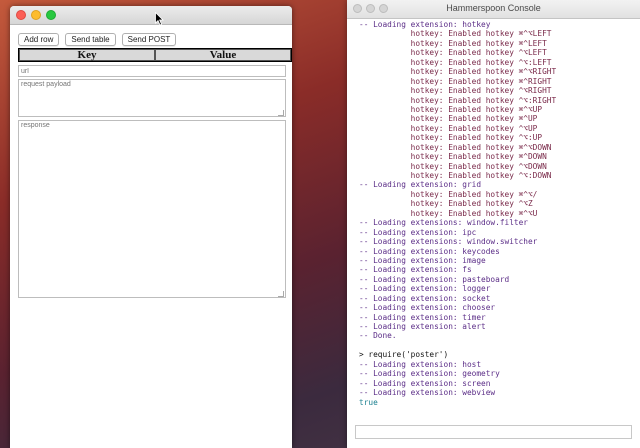 The width and height of the screenshot is (640, 448). I want to click on console-line: -- Loading extension: geometry, so click(429, 374).